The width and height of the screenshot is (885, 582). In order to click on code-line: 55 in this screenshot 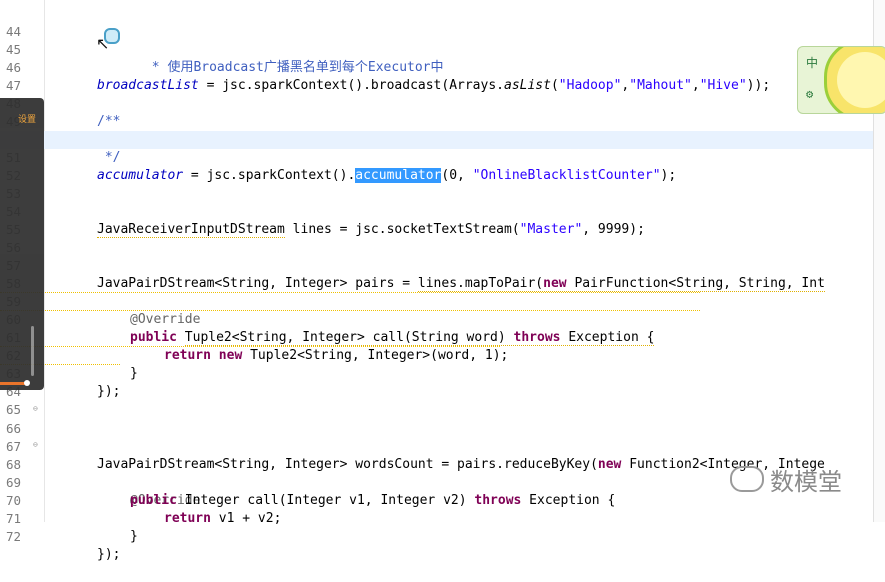, I will do `click(442, 220)`.